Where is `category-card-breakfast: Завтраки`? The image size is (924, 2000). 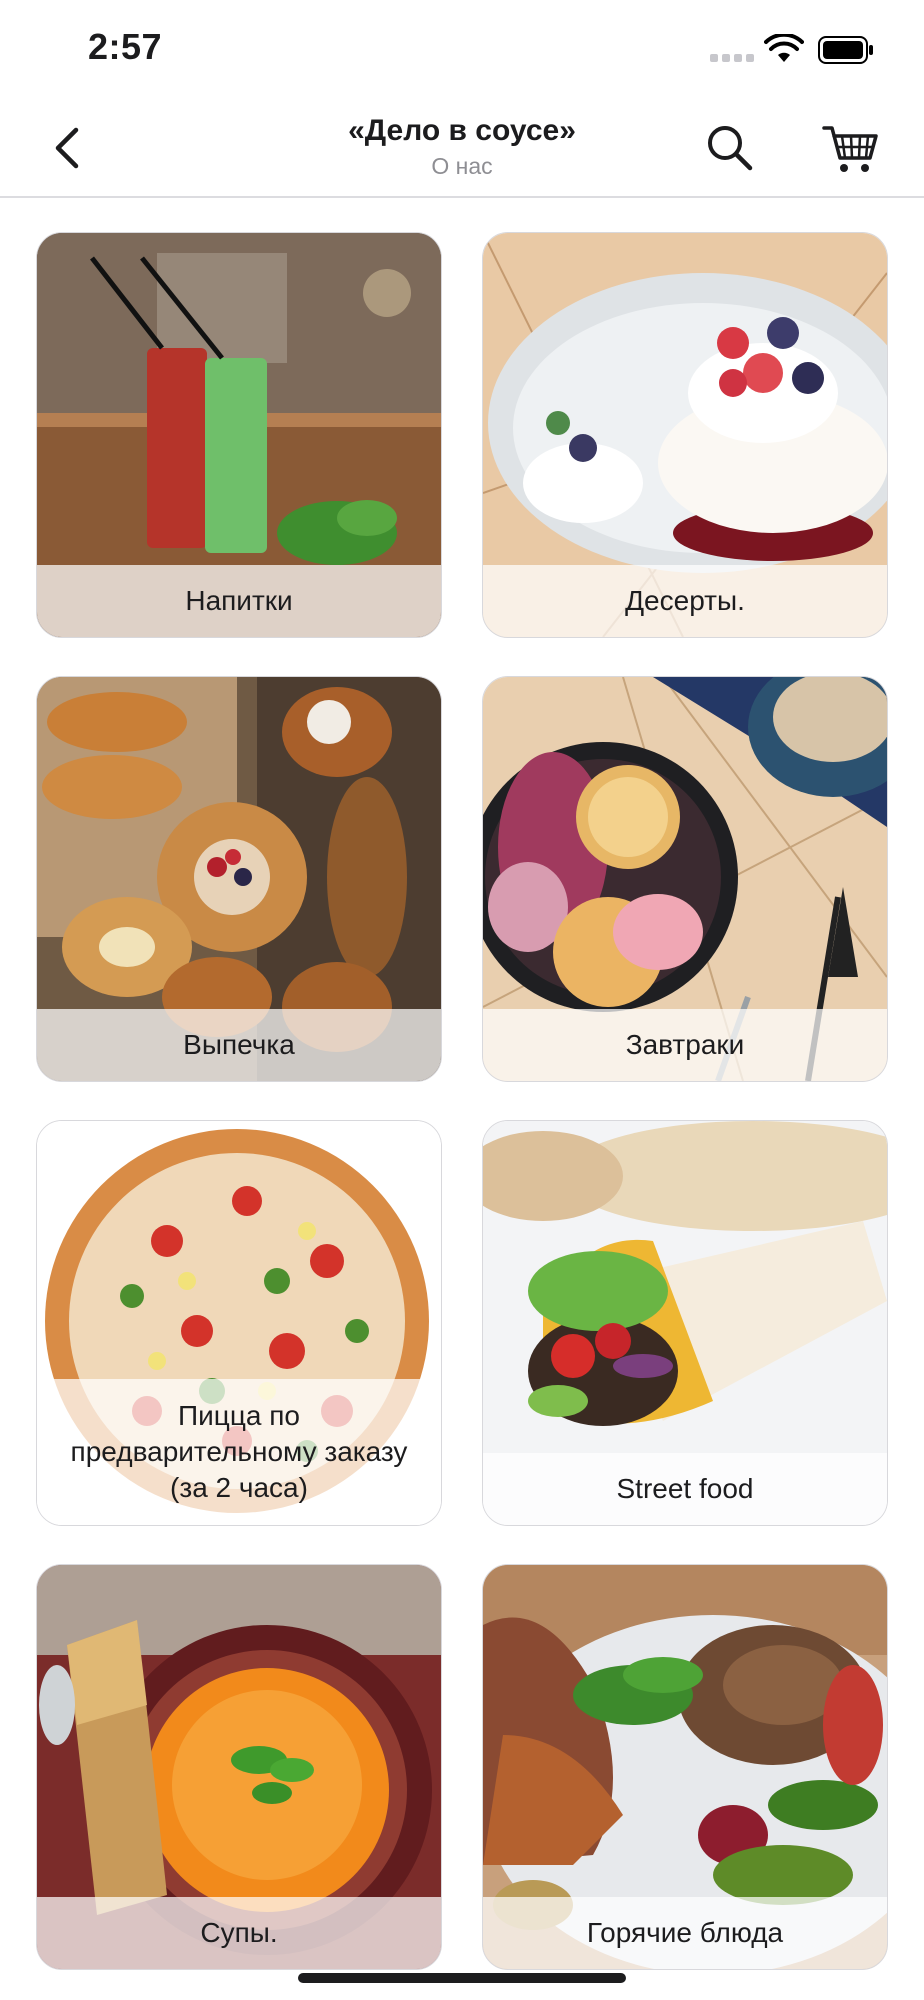
category-card-breakfast: Завтраки is located at coordinates (685, 879).